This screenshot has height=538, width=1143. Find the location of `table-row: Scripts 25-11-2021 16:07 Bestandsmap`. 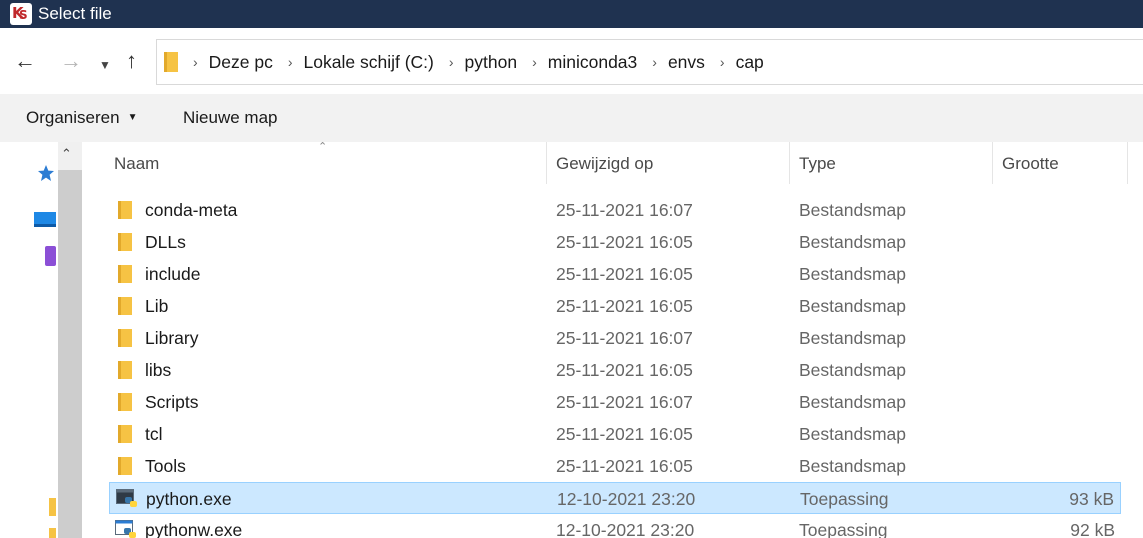

table-row: Scripts 25-11-2021 16:07 Bestandsmap is located at coordinates (615, 402).